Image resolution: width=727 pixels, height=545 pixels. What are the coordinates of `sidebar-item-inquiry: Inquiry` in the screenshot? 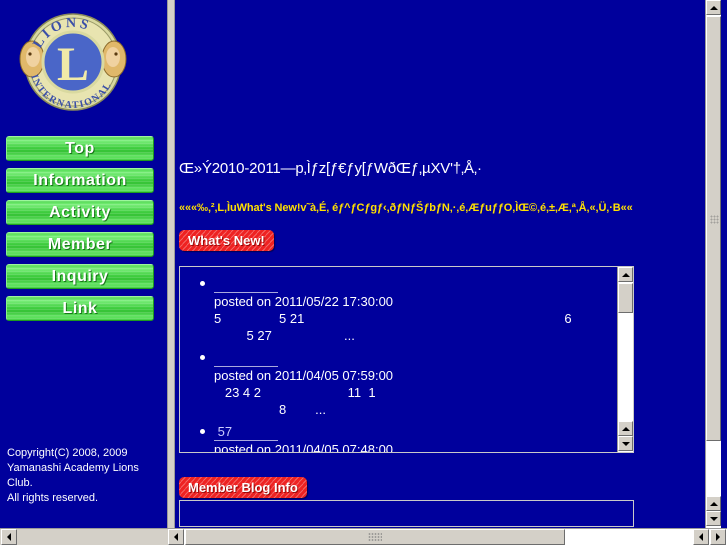 It's located at (80, 276).